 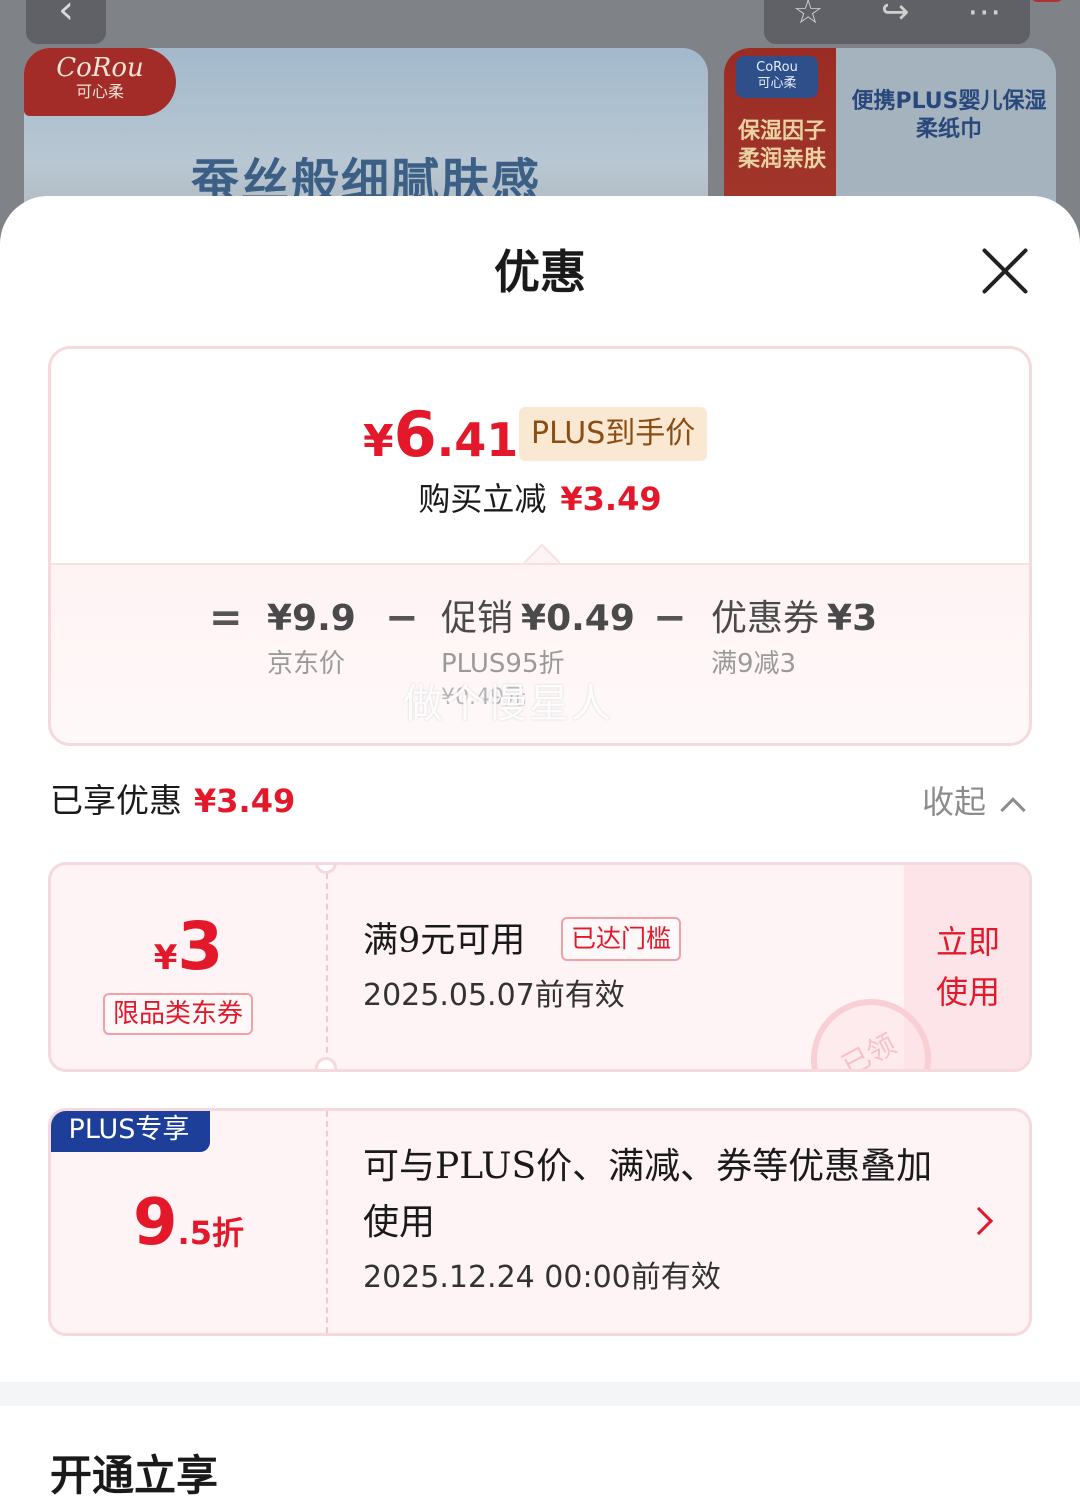 I want to click on coupon-divider, so click(x=327, y=968).